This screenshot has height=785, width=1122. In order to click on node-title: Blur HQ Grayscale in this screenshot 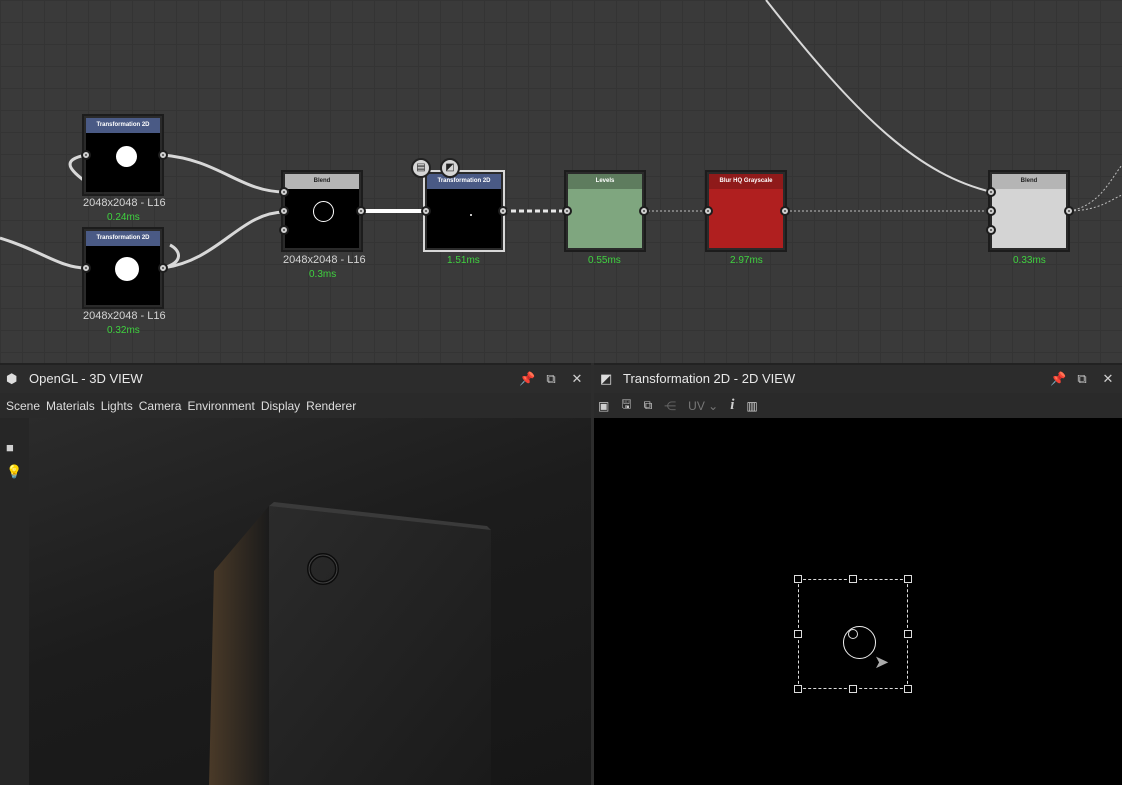, I will do `click(746, 181)`.